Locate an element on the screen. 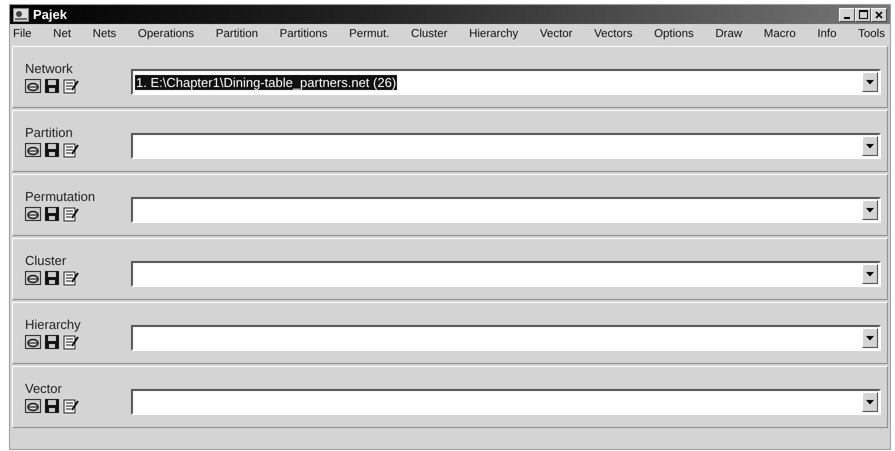  maximize-button is located at coordinates (863, 15).